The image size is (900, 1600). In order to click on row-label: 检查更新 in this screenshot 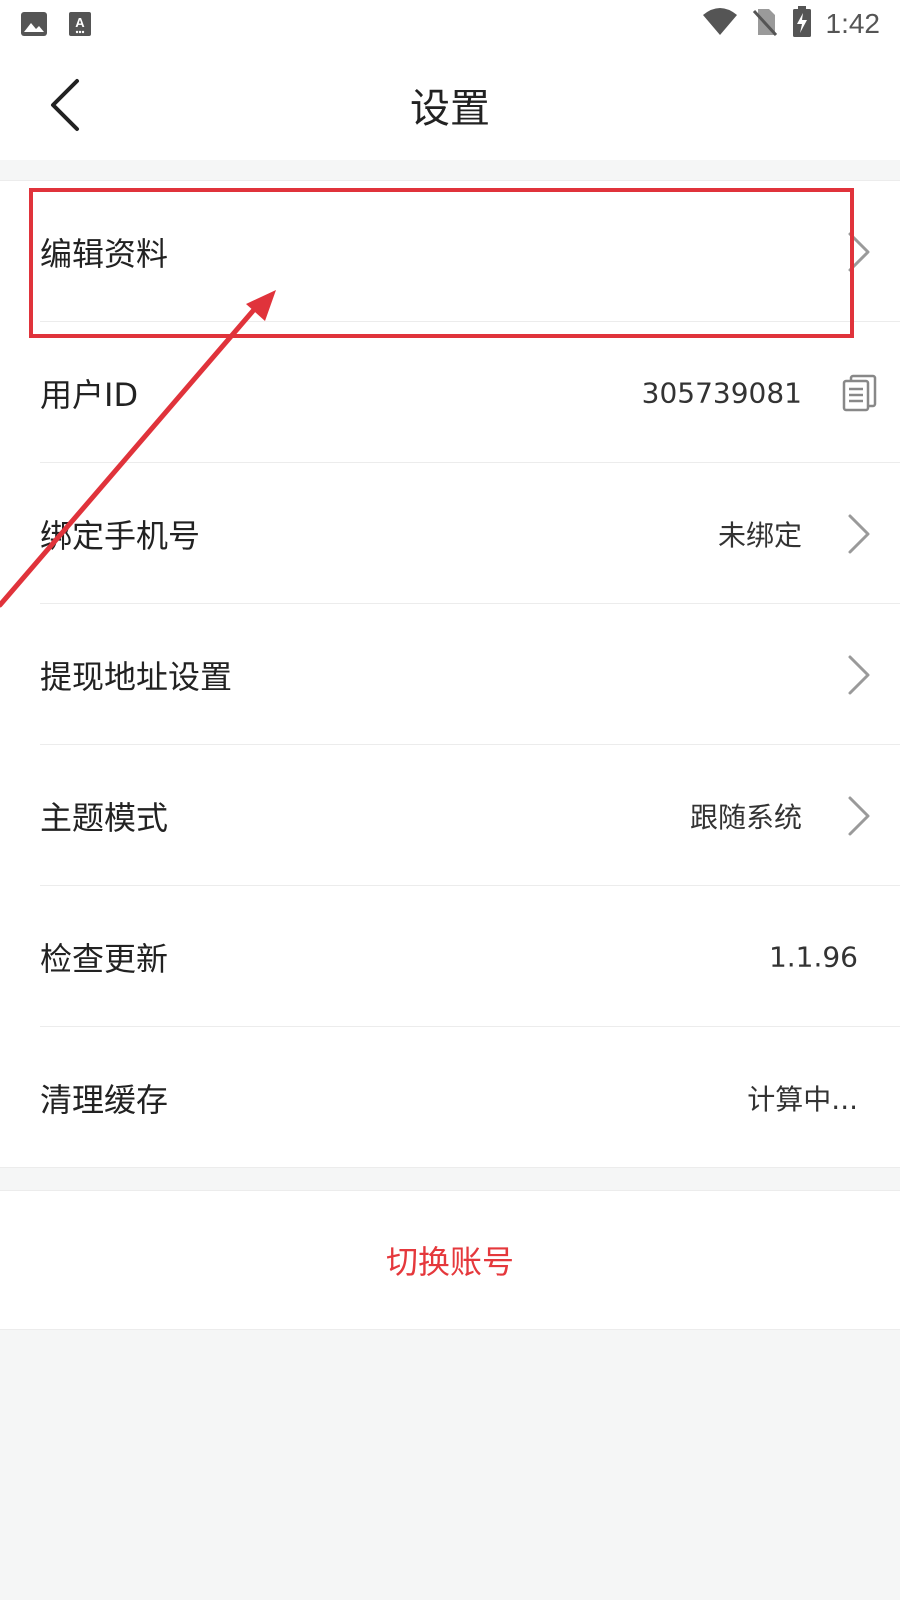, I will do `click(104, 958)`.